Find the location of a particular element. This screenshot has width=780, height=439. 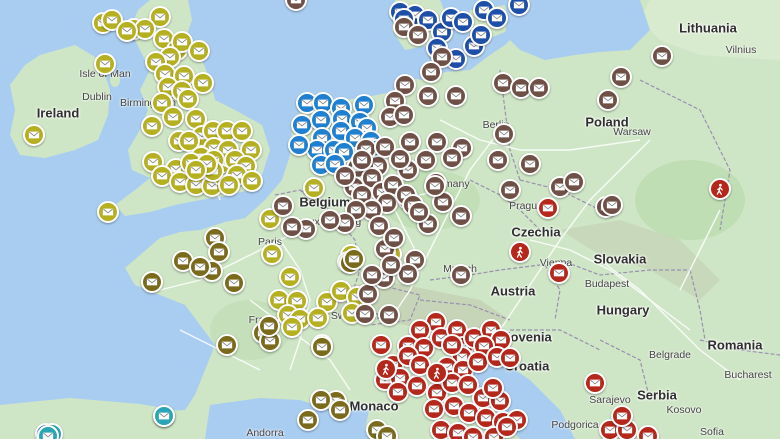

hiker-icon is located at coordinates (386, 369).